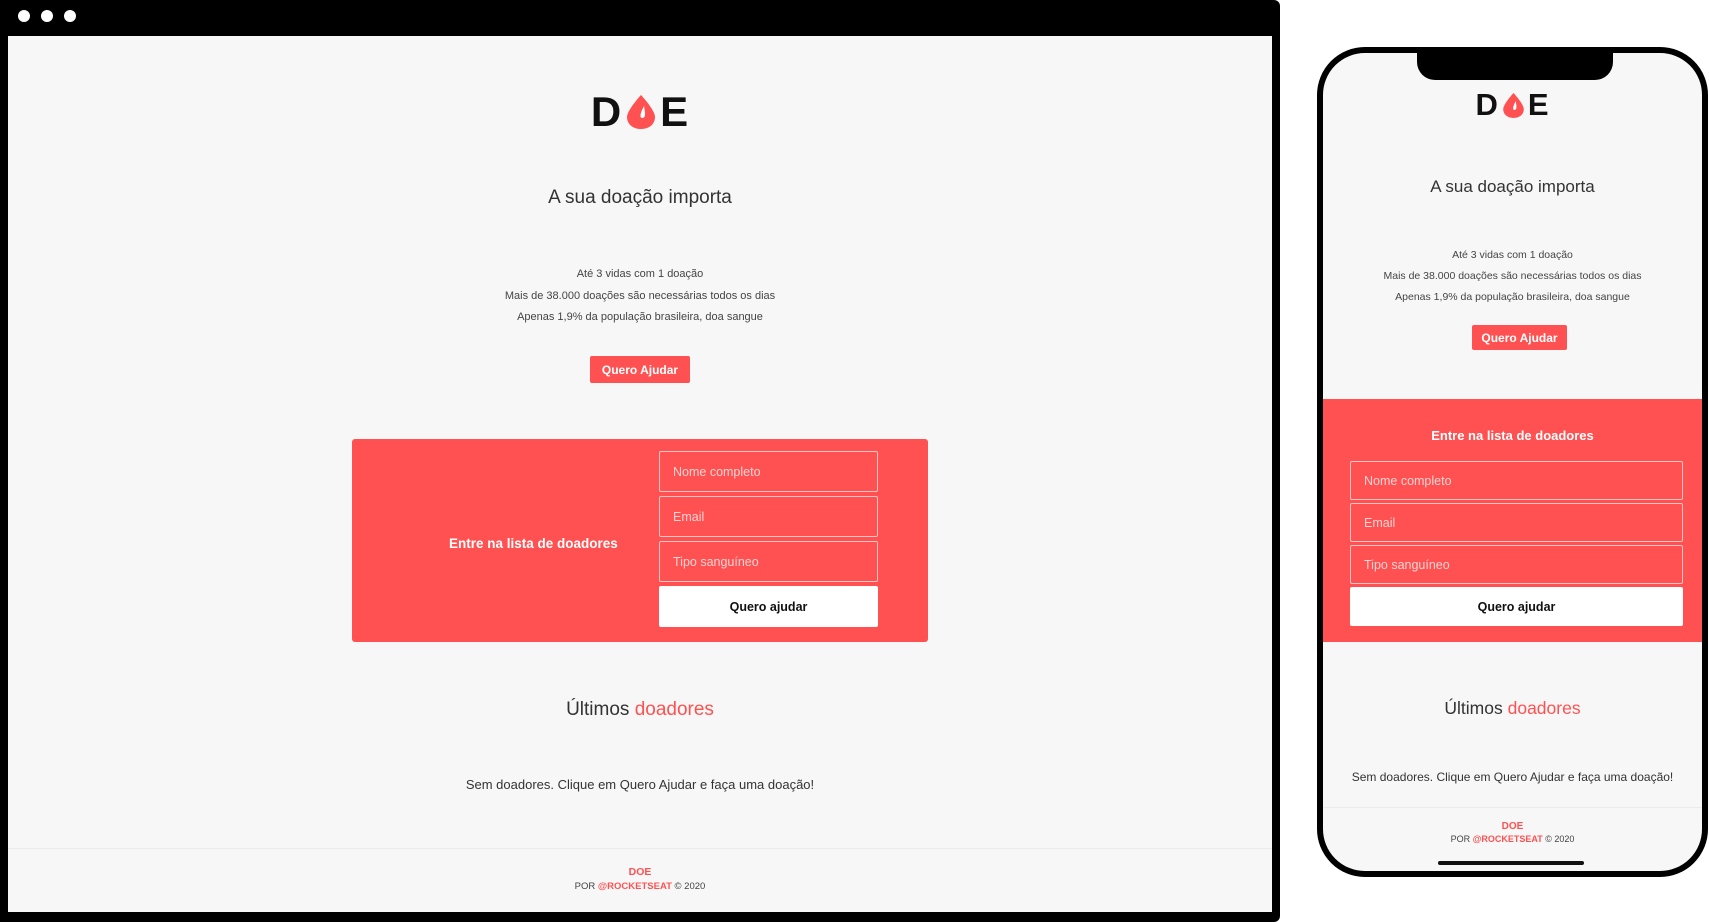 This screenshot has width=1709, height=922. I want to click on phone-notch, so click(1515, 66).